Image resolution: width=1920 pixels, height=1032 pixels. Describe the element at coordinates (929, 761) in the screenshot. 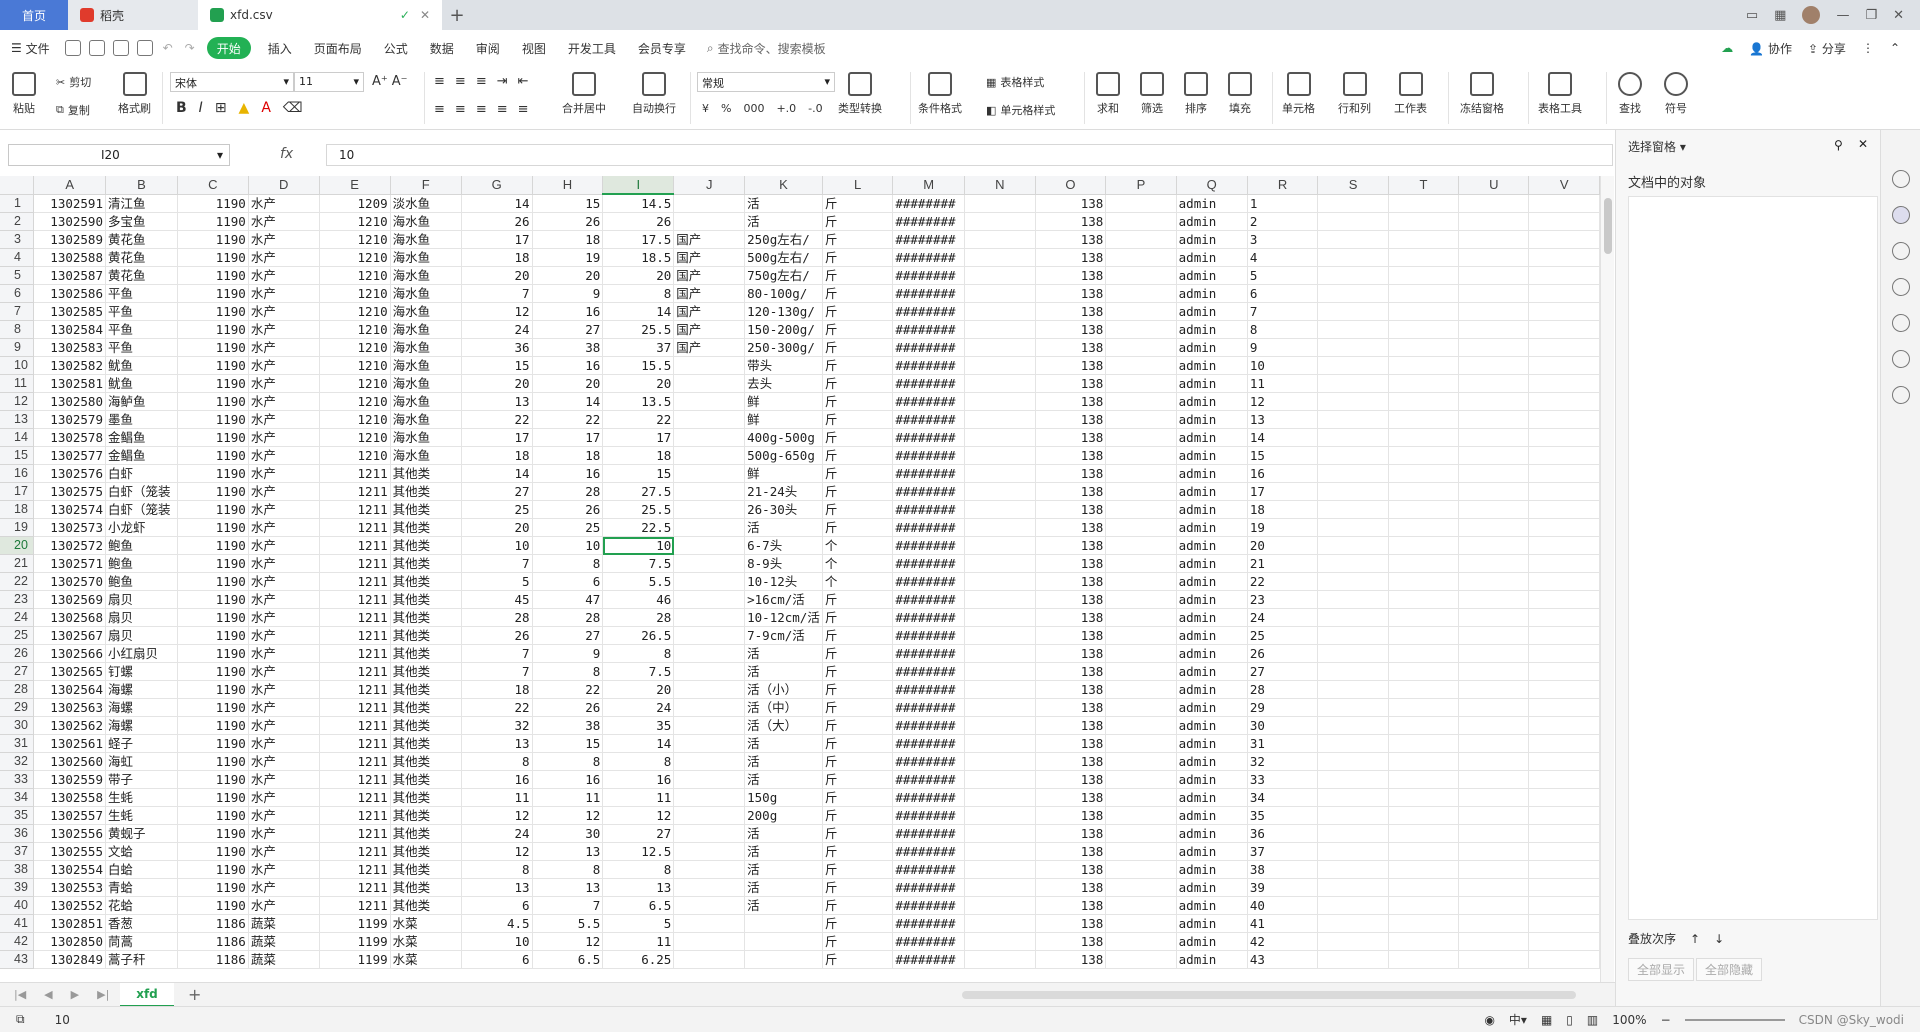

I see `cell-m32: ########` at that location.